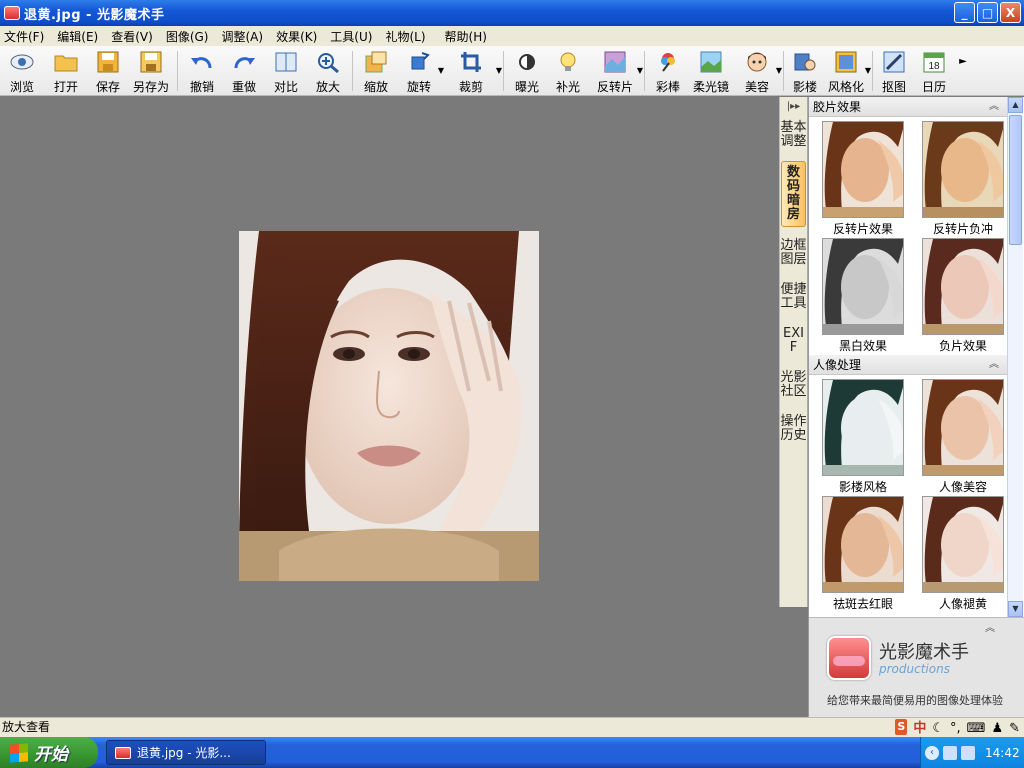 The height and width of the screenshot is (768, 1024). Describe the element at coordinates (376, 71) in the screenshot. I see `resize-button: 缩放` at that location.